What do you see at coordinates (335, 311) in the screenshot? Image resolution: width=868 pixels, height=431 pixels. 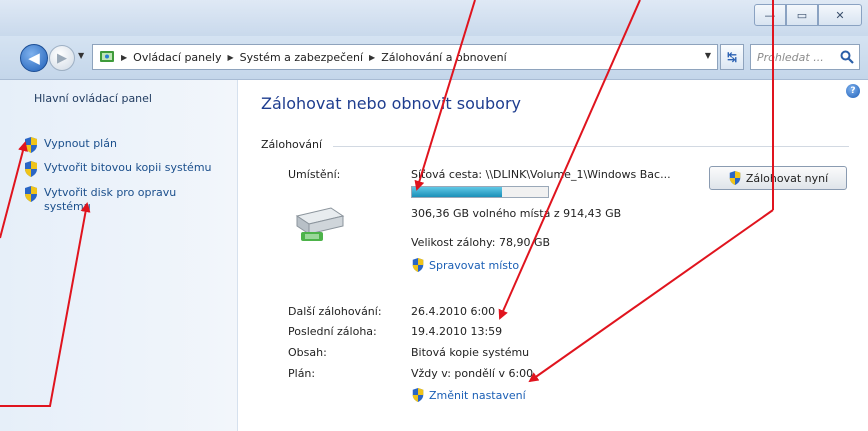 I see `next-backup-label: Další zálohování:` at bounding box center [335, 311].